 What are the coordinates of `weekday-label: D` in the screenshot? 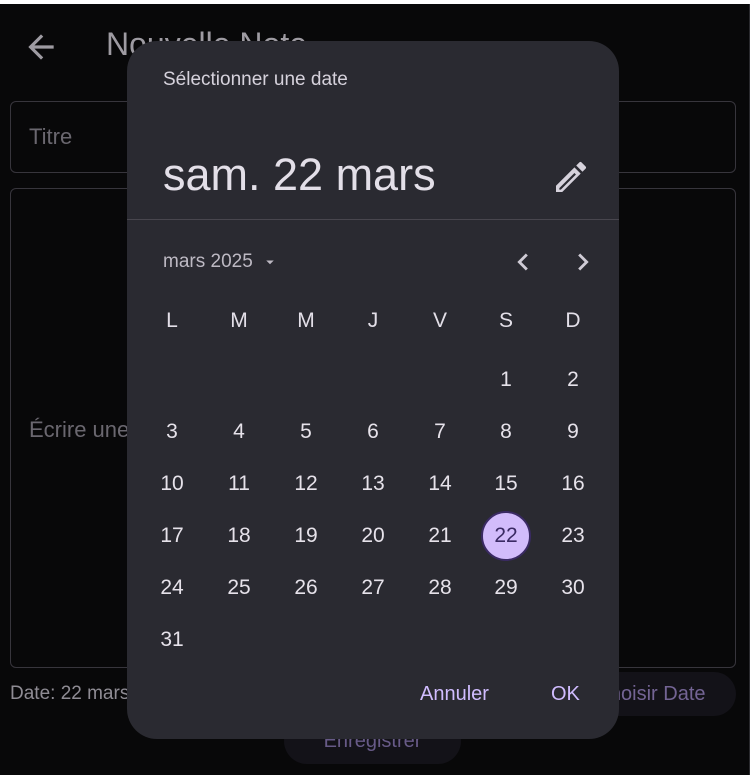 It's located at (573, 320).